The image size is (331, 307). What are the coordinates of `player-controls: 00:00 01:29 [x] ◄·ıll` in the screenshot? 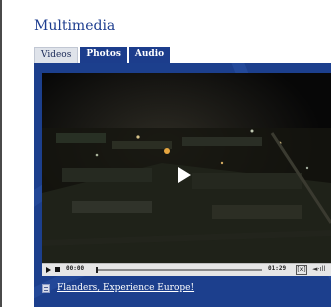 It's located at (186, 269).